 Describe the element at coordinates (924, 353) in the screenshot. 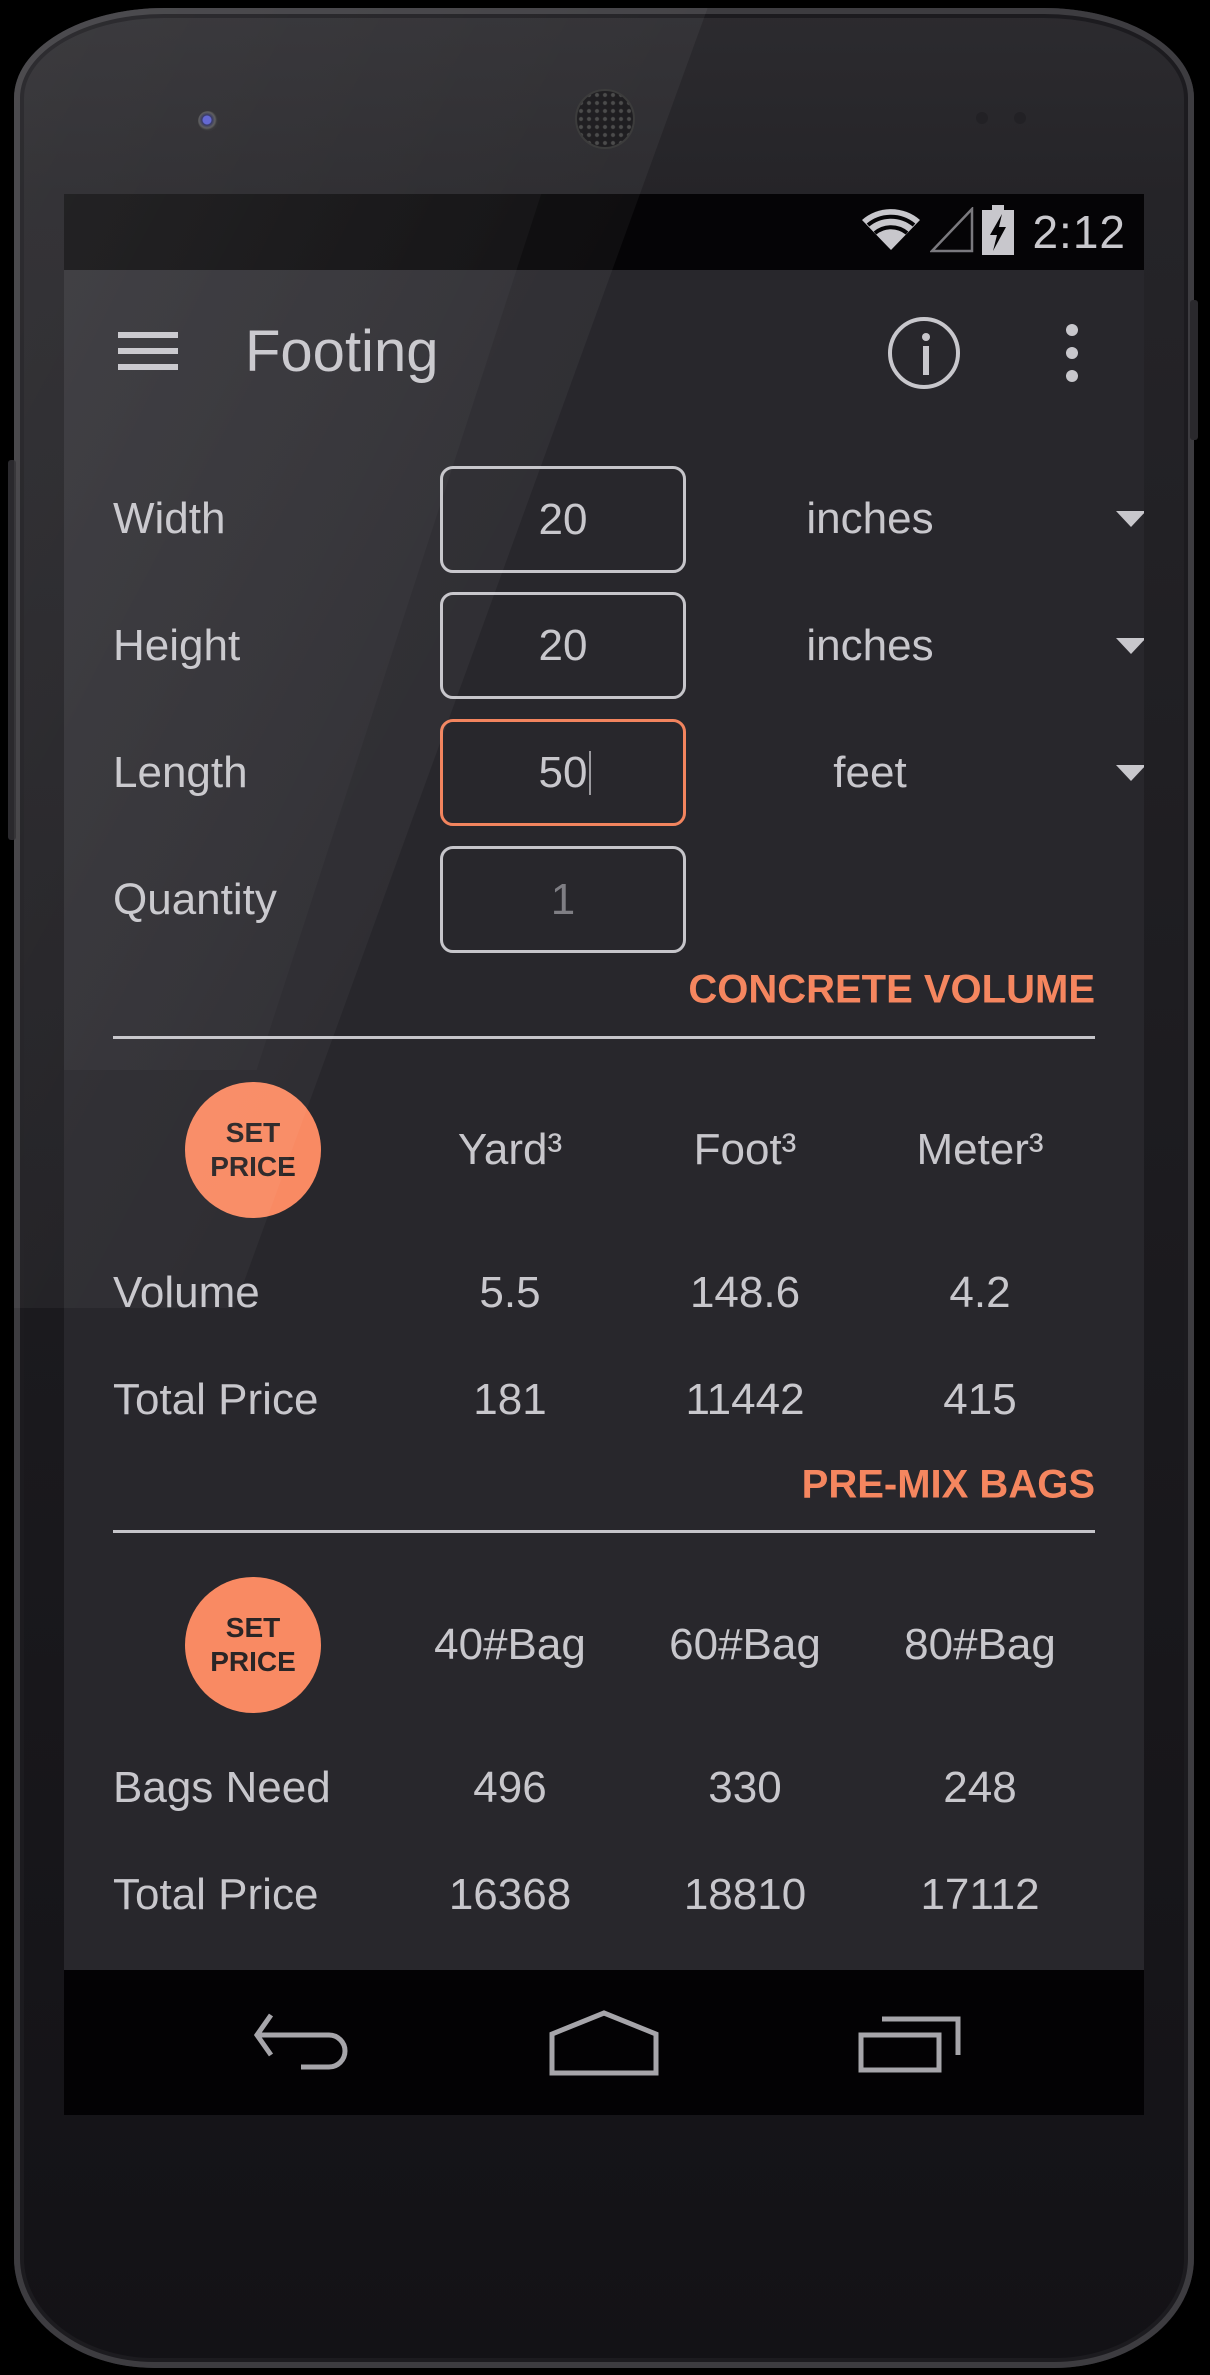

I see `info-icon` at that location.